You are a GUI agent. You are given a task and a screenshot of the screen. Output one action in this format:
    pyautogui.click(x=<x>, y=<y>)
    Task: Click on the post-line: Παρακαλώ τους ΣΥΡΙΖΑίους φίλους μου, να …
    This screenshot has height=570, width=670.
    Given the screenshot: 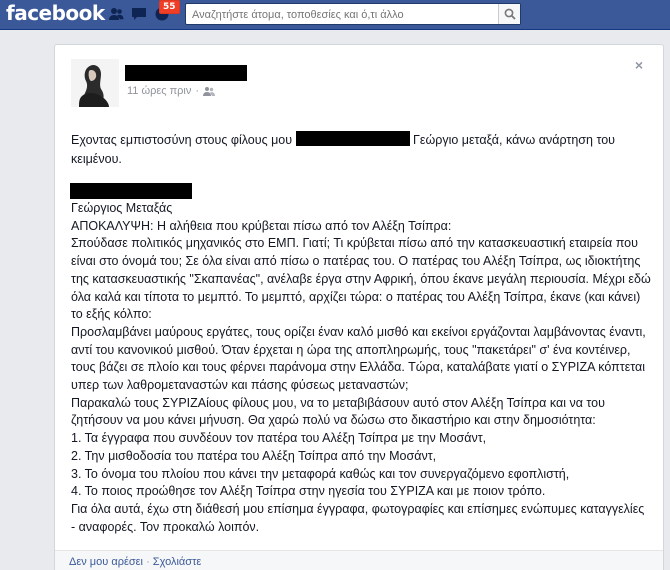 What is the action you would take?
    pyautogui.click(x=338, y=411)
    